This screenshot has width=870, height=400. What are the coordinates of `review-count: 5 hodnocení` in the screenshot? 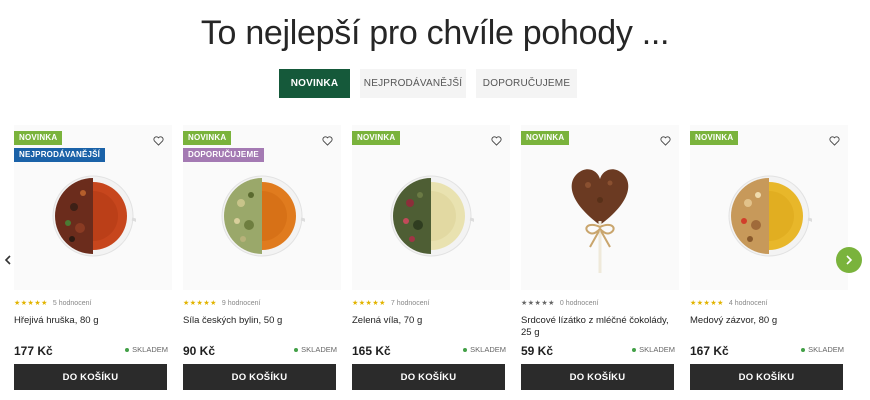 It's located at (72, 303).